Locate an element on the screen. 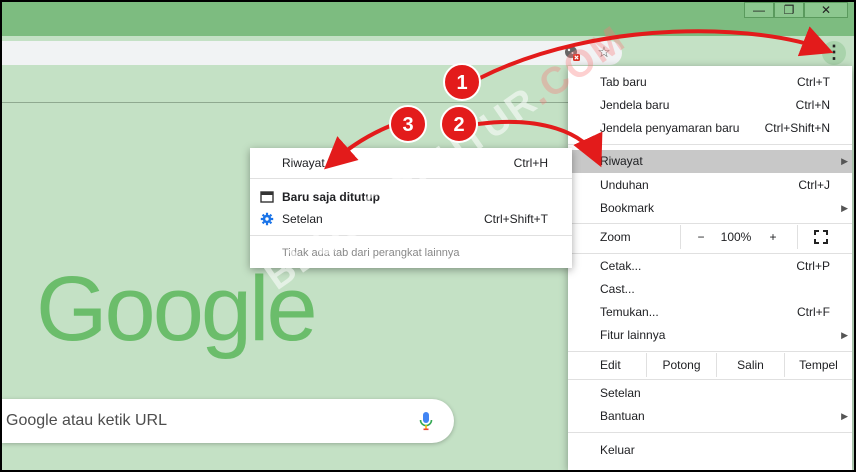  window-controls: — ❐ ✕ is located at coordinates (796, 11).